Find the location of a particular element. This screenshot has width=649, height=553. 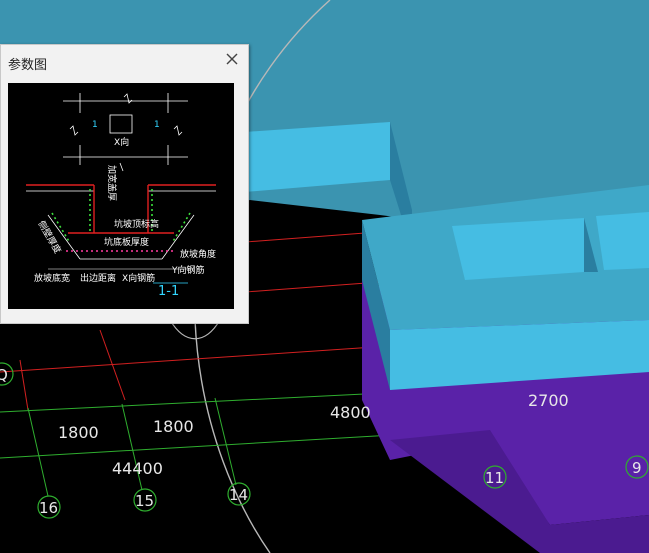

label-x-rebar: X向钢筋 is located at coordinates (138, 278).